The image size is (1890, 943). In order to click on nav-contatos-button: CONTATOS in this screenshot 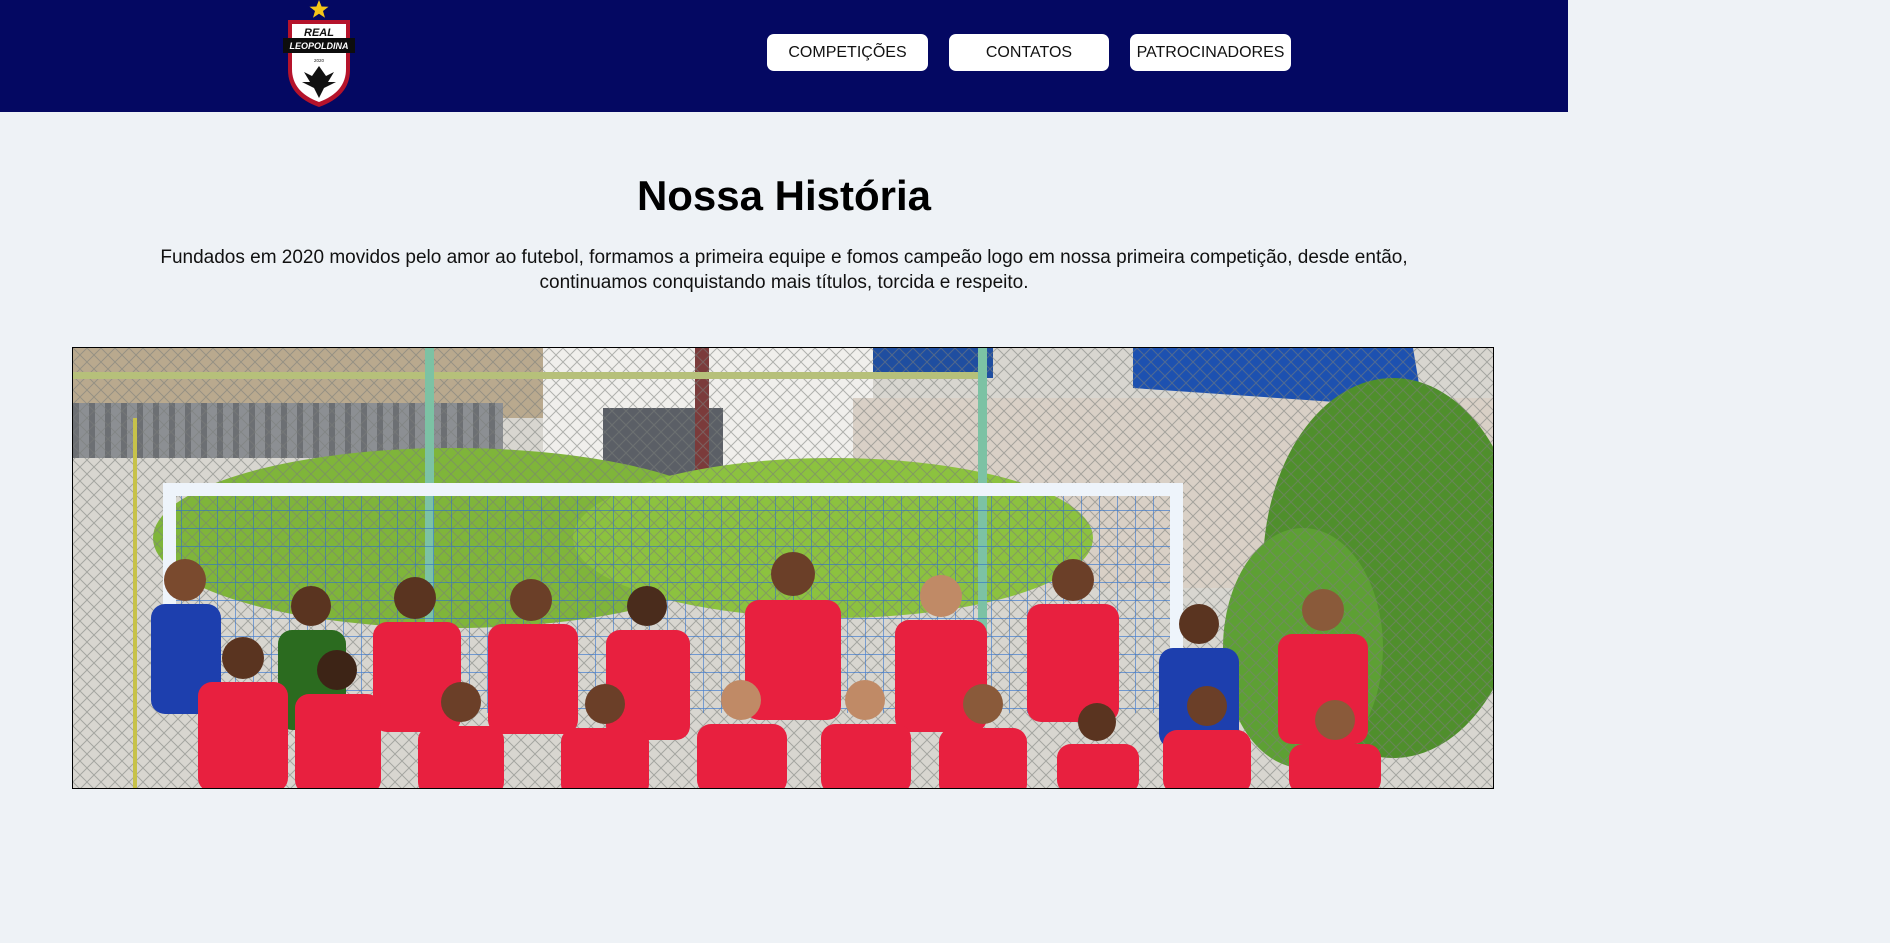, I will do `click(1029, 52)`.